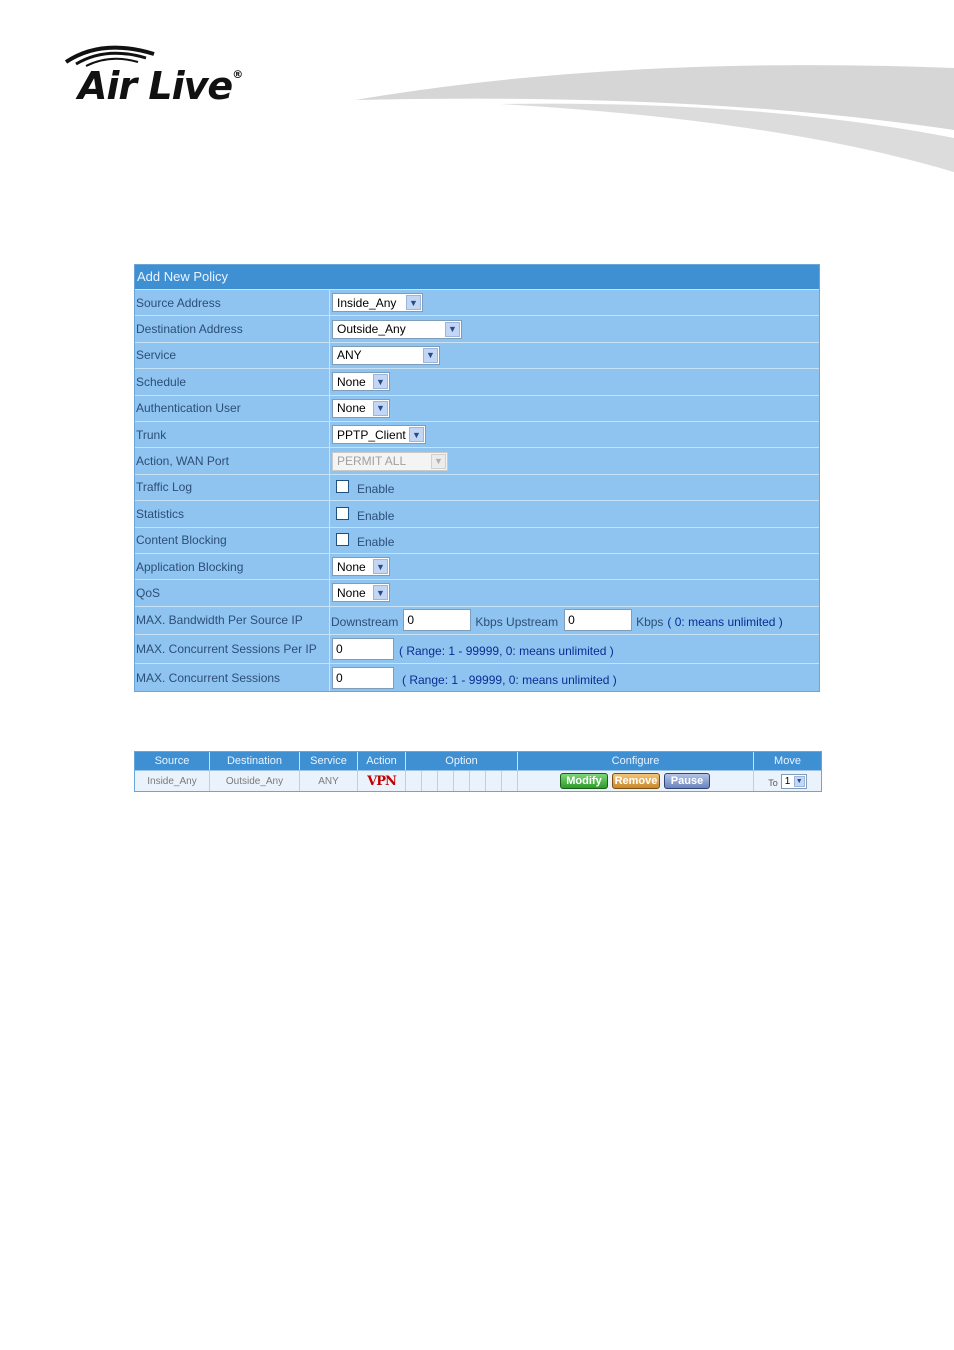 The height and width of the screenshot is (1350, 954). Describe the element at coordinates (598, 620) in the screenshot. I see `upstream-input: 0` at that location.